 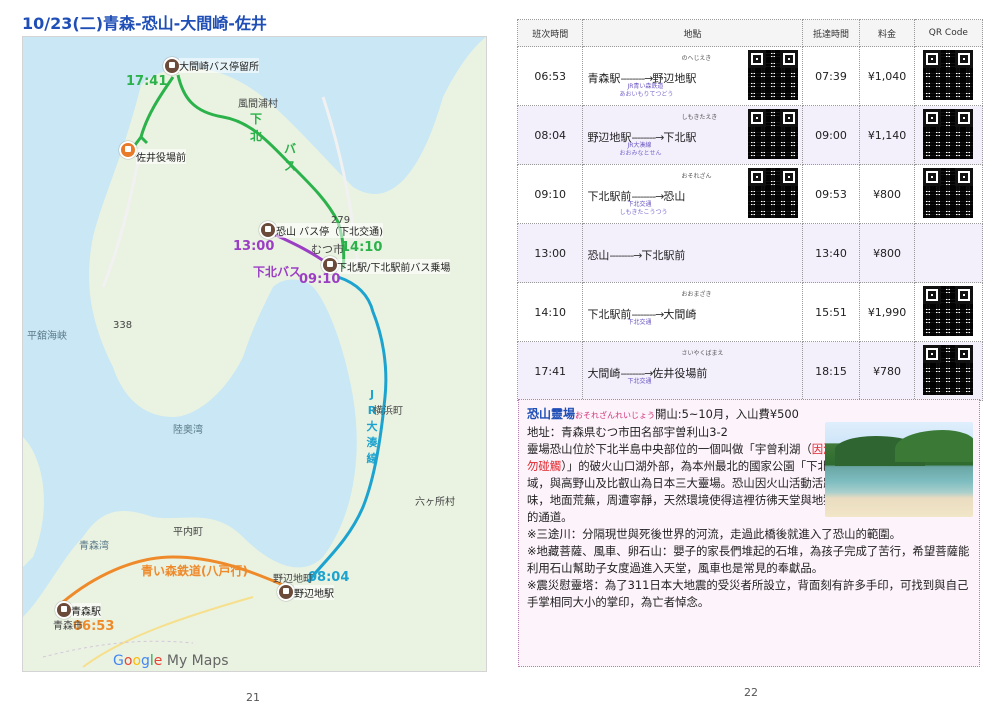 I want to click on arrive-time: 13:40, so click(x=831, y=253).